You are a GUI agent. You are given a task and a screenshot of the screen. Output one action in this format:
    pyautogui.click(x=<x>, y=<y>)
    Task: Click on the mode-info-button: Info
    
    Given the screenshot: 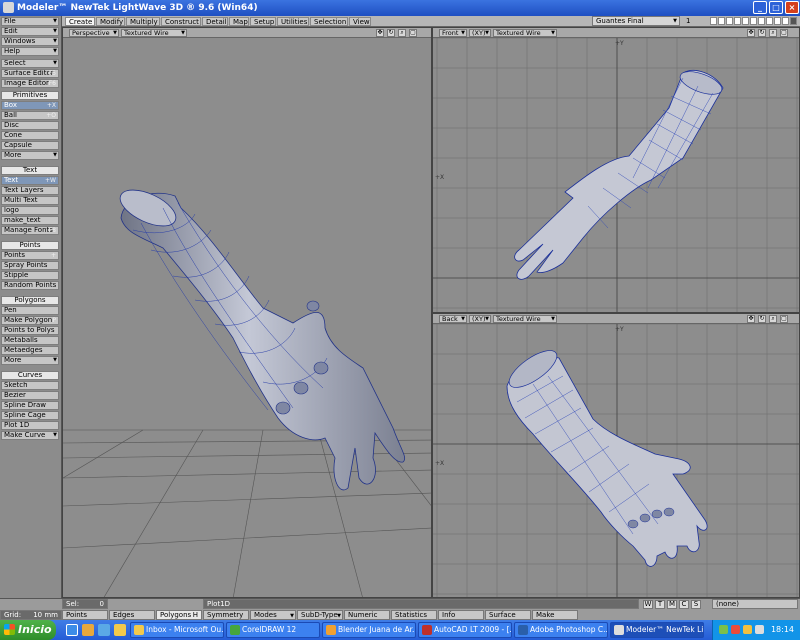 What is the action you would take?
    pyautogui.click(x=461, y=615)
    